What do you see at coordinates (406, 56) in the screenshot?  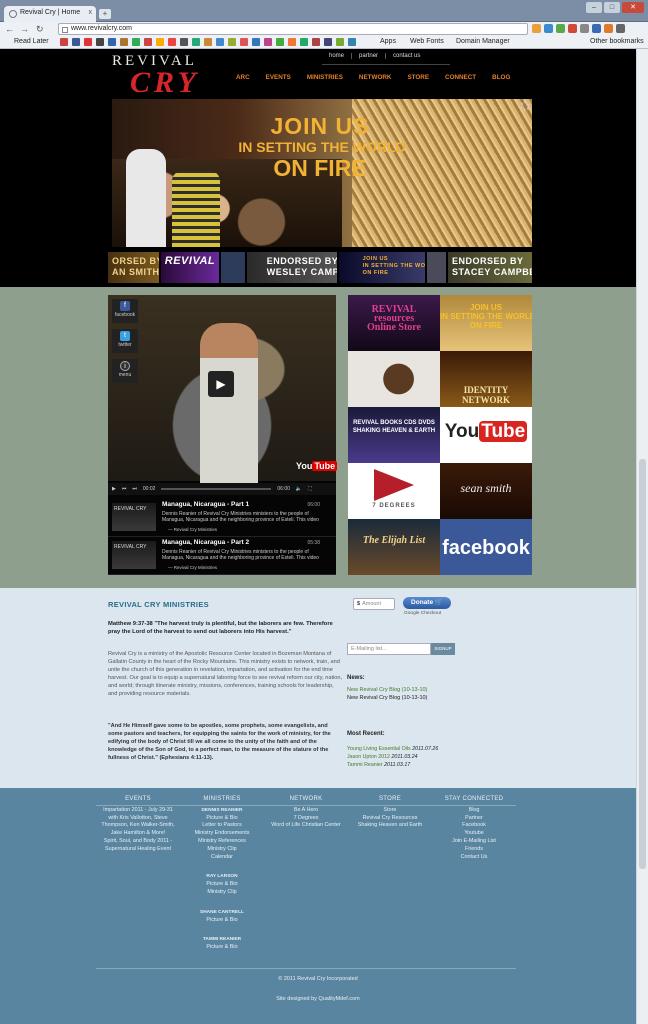 I see `top-link-contact: contact us` at bounding box center [406, 56].